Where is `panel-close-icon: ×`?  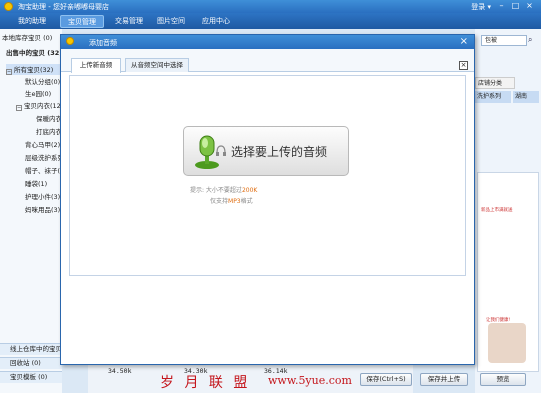 panel-close-icon: × is located at coordinates (463, 65).